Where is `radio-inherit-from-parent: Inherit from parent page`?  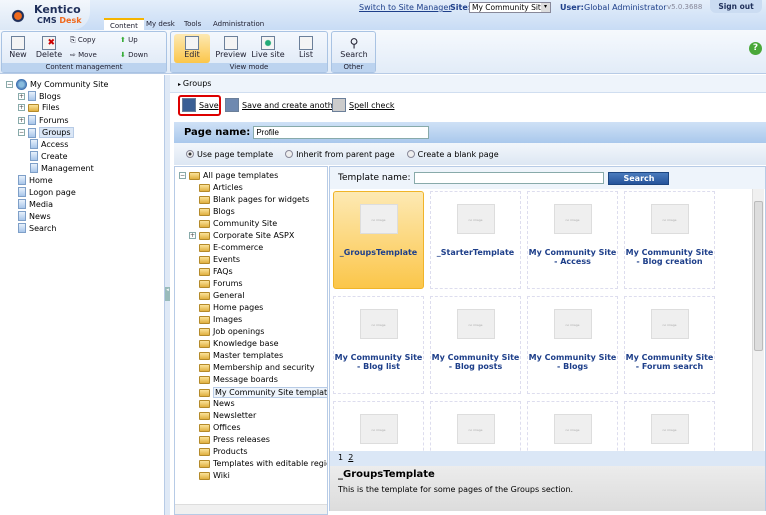
radio-inherit-from-parent: Inherit from parent page is located at coordinates (340, 154).